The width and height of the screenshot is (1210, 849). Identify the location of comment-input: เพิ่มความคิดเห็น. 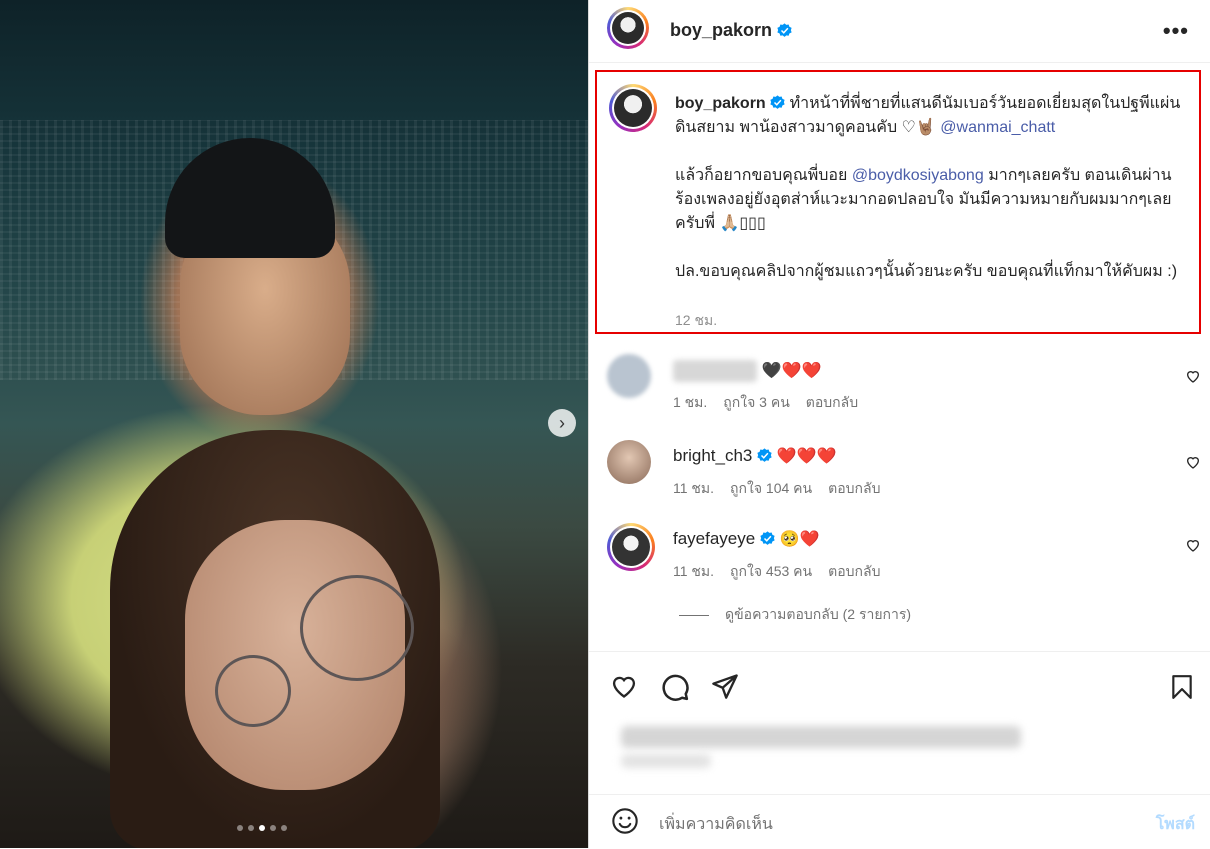
(716, 824).